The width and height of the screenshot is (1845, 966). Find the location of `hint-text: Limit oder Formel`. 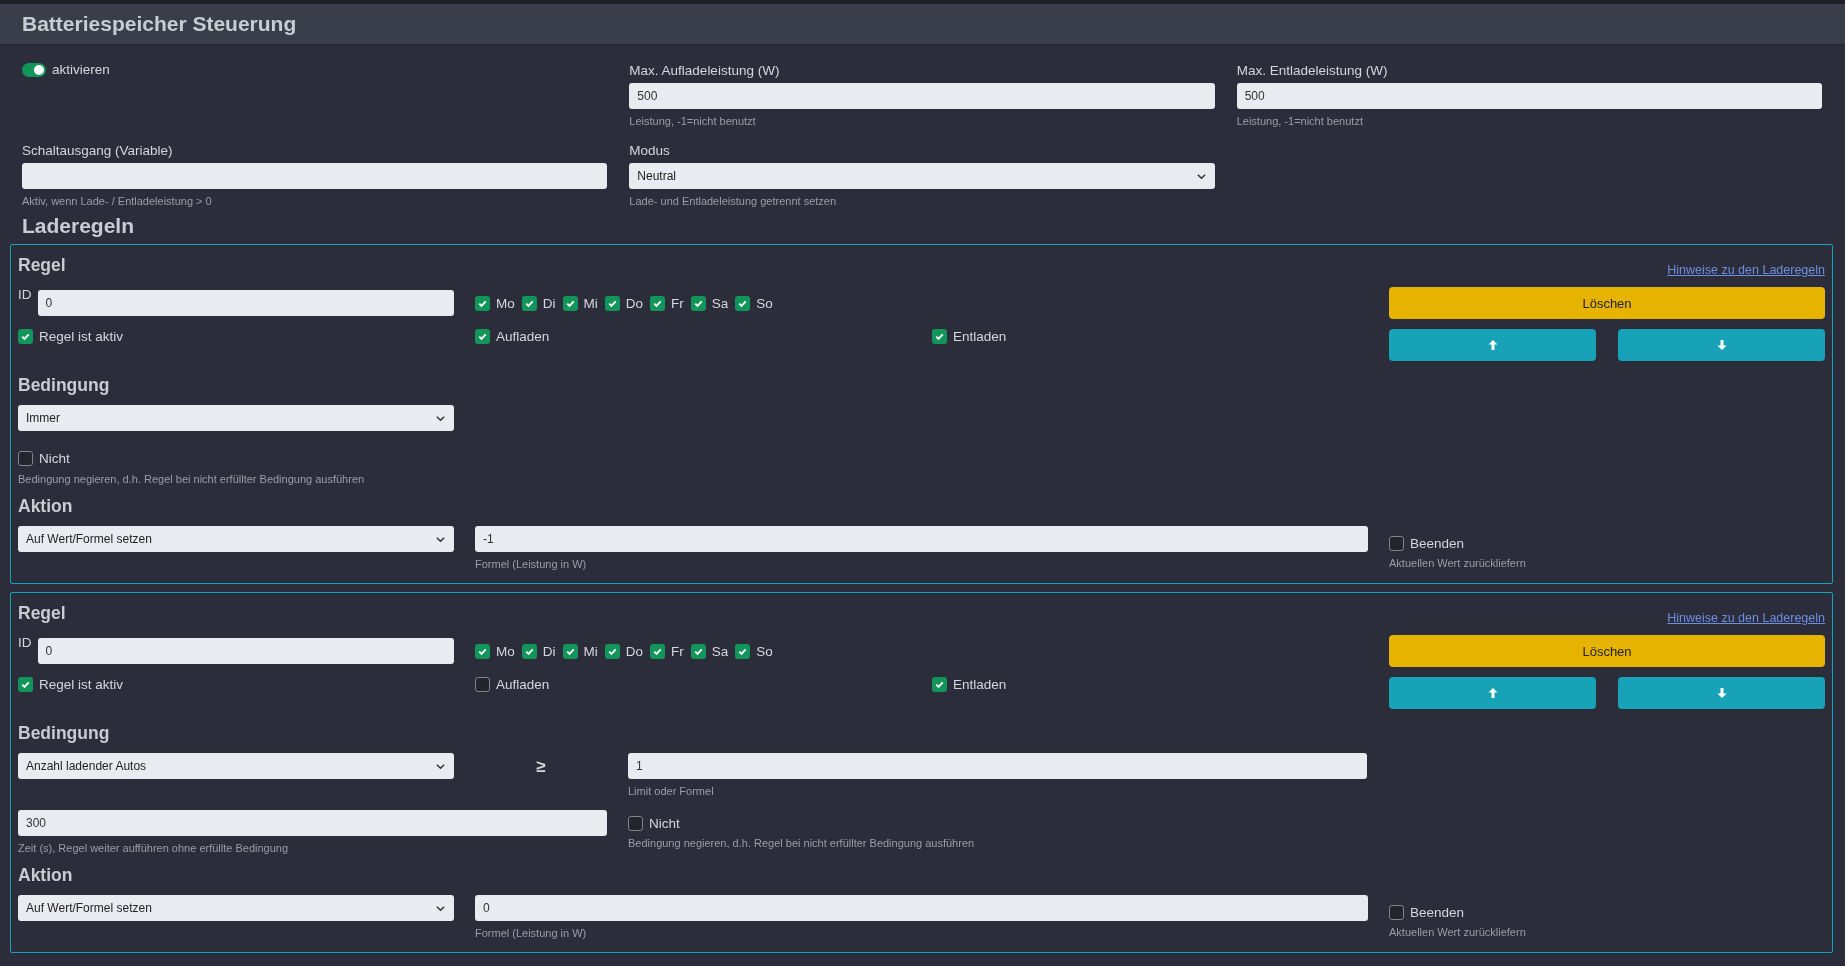

hint-text: Limit oder Formel is located at coordinates (671, 791).